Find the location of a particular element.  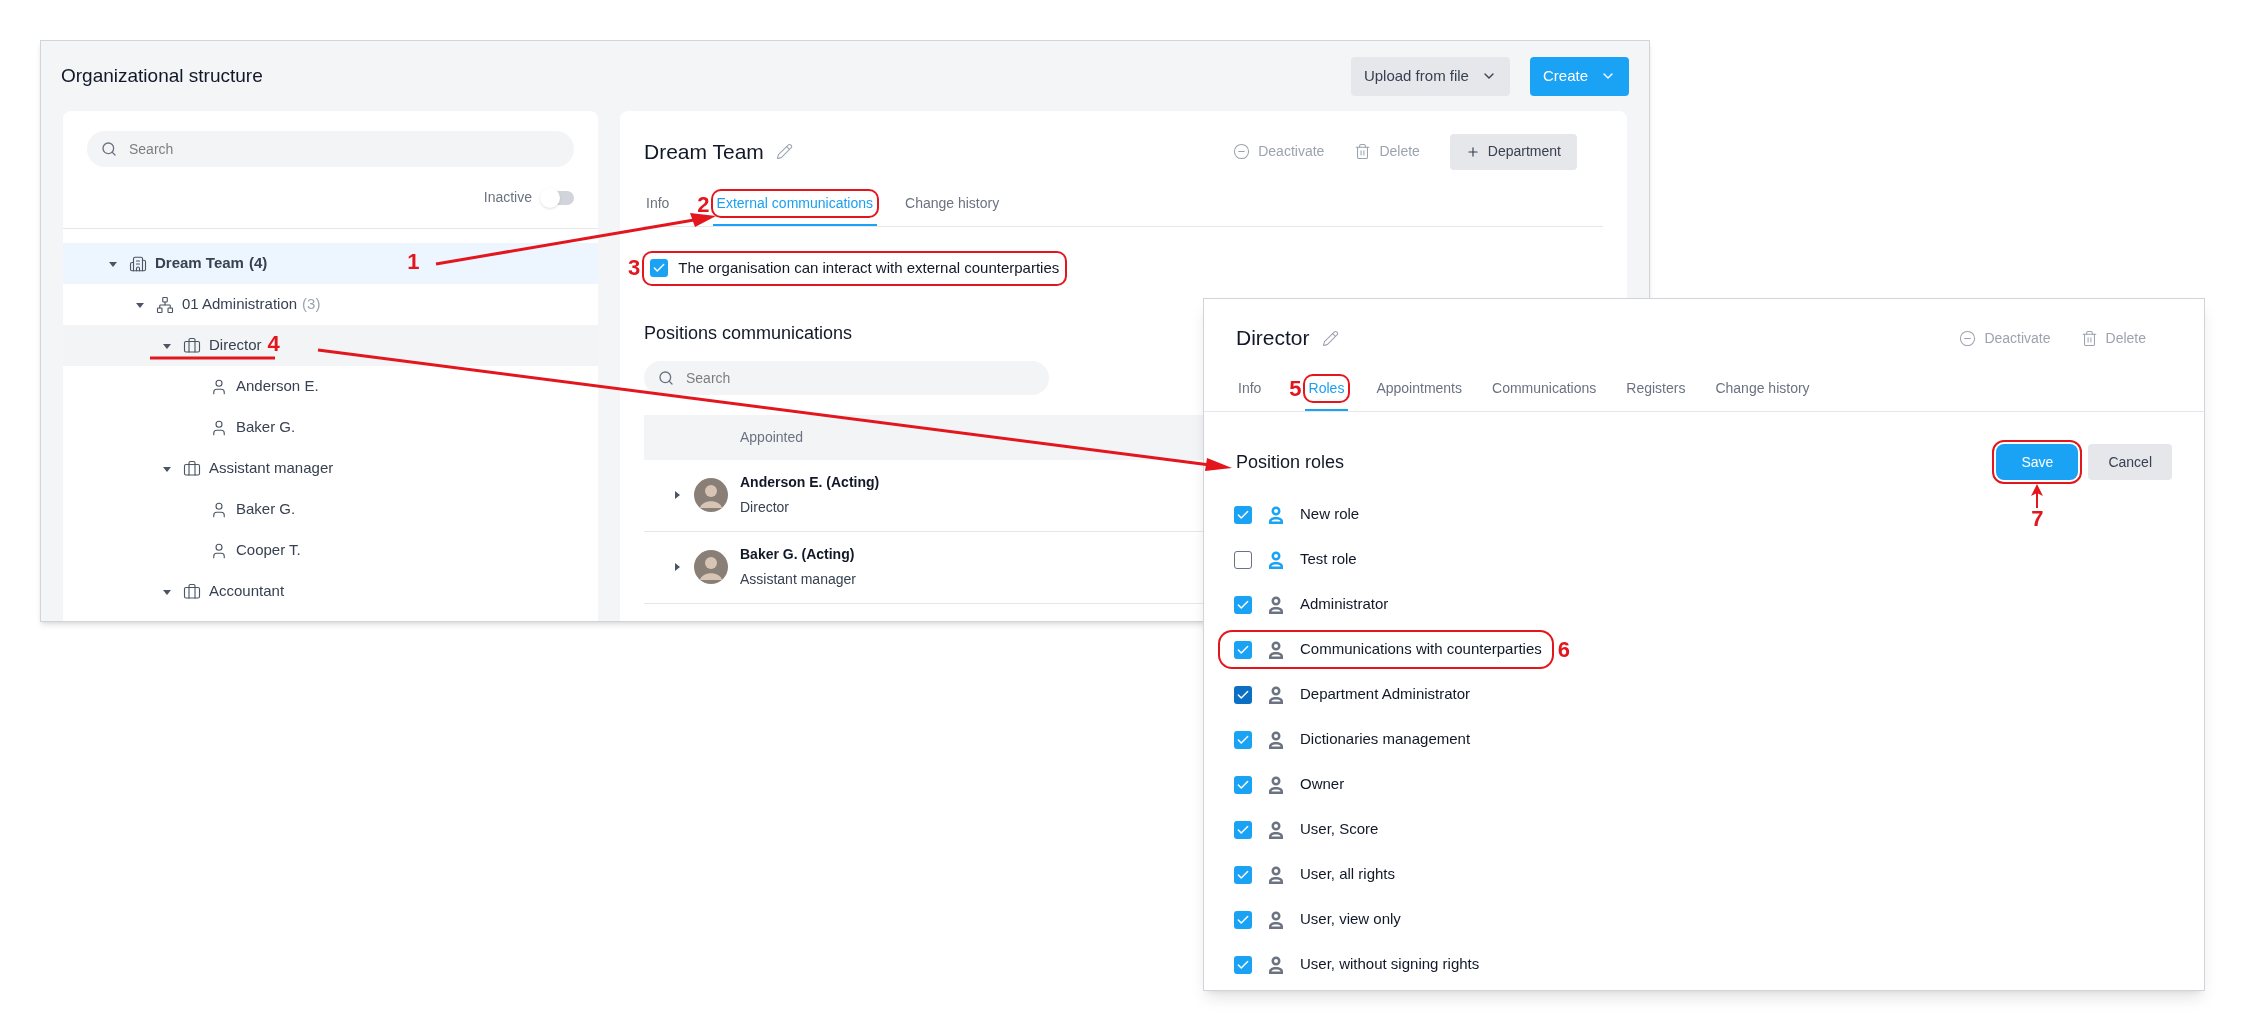

role-item: Dictionaries management is located at coordinates (1350, 739).